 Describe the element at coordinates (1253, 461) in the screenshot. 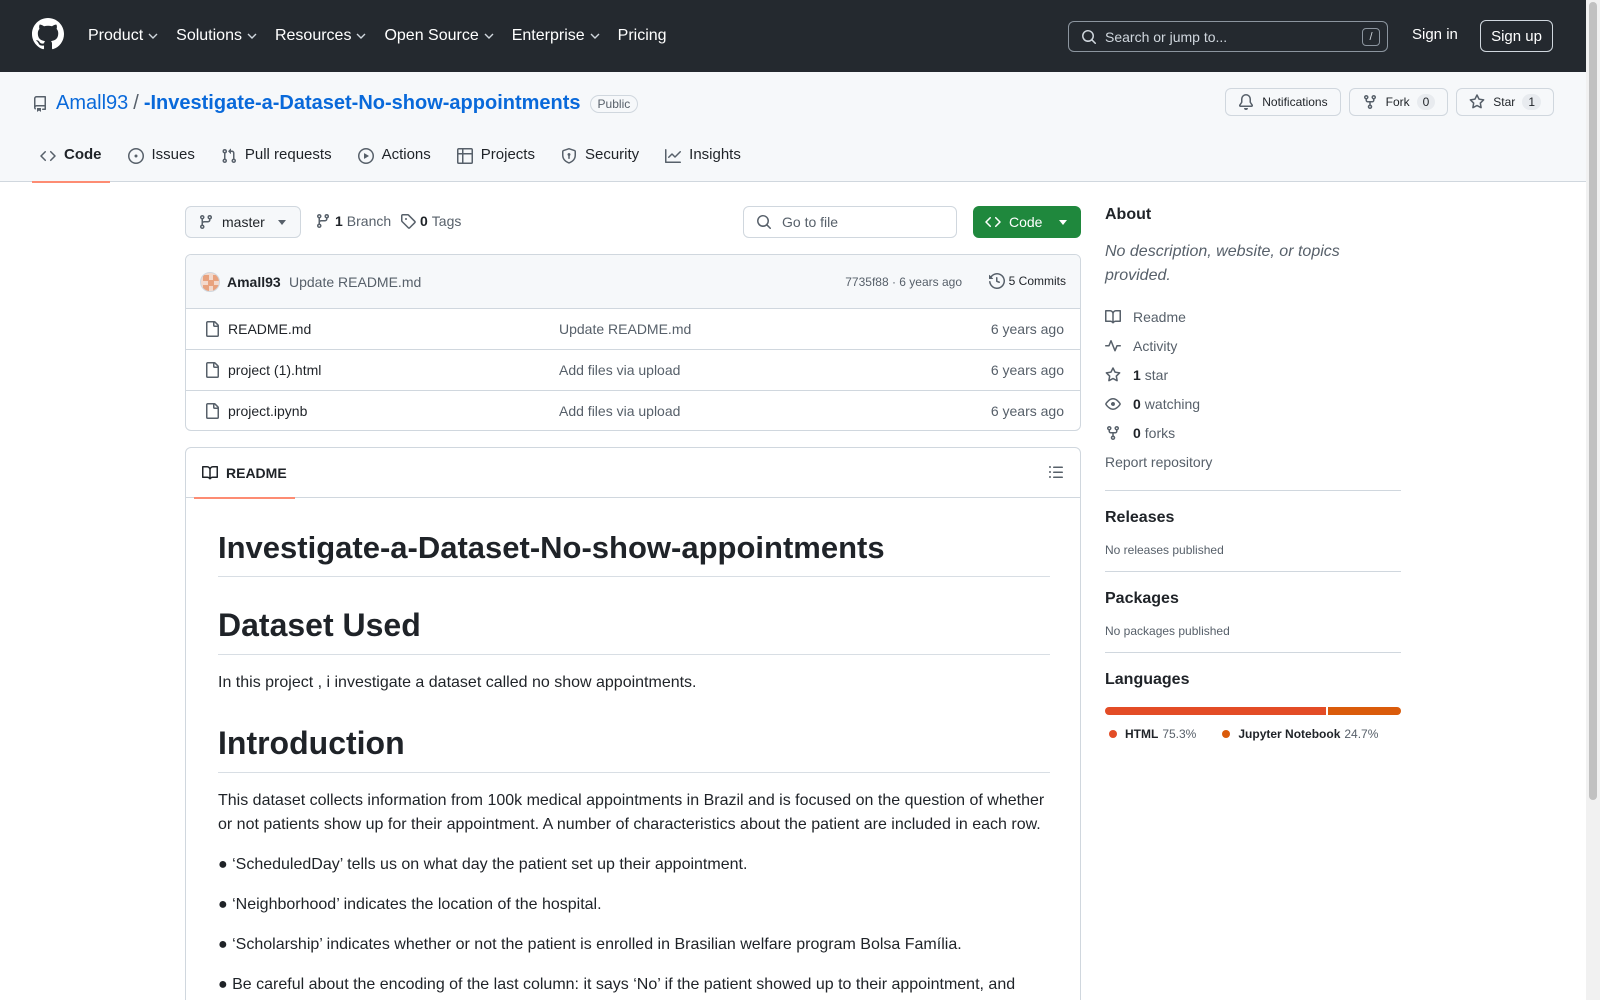

I see `report-repository-link: Report repository` at that location.